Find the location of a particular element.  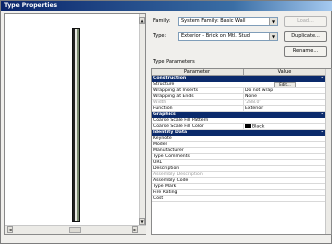

scroll-right-button: ► is located at coordinates (135, 229).